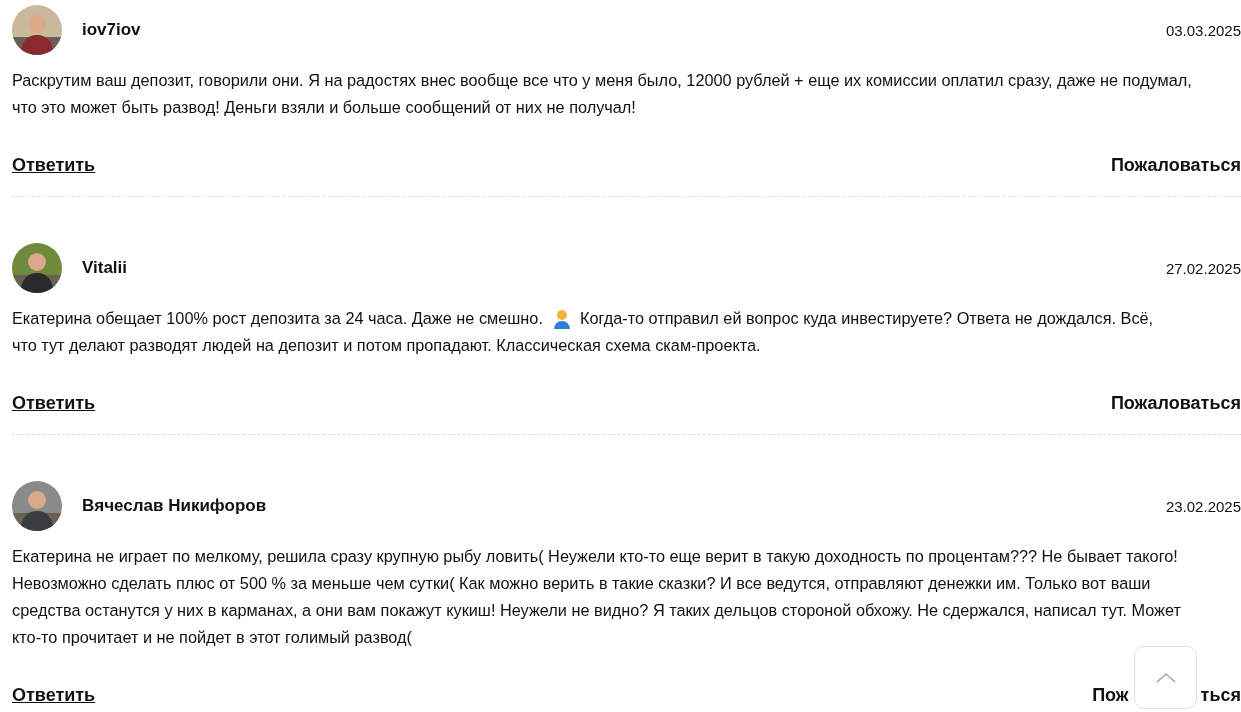  I want to click on comment-text: Екатерина не играет по мелкому, решила сразу крупную рыбу ловить( Неужели кто-то еще верит в такую доходность по процентам??? Не бывает такого! Невозможно сделать плюс от 500 % за меньше чем сутки( Как можно верить в такие сказки? И все ведутся, отправляют денежки им. Только вот ваши средства останутся у них в карманах, а они вам покажут кукиш! Неужели не видно? Я таких дельцов стороной обхожу. Не сдержался, написал тут. Может кто-то прочитает и не пойдет в этот голимый развод(, so click(597, 597).